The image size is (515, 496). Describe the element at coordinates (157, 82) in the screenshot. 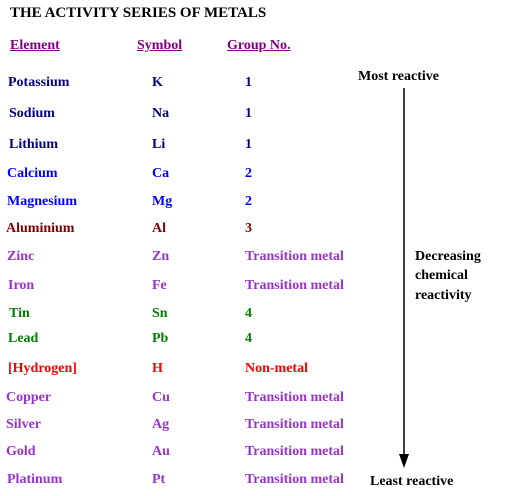

I see `element-symbol: K` at that location.